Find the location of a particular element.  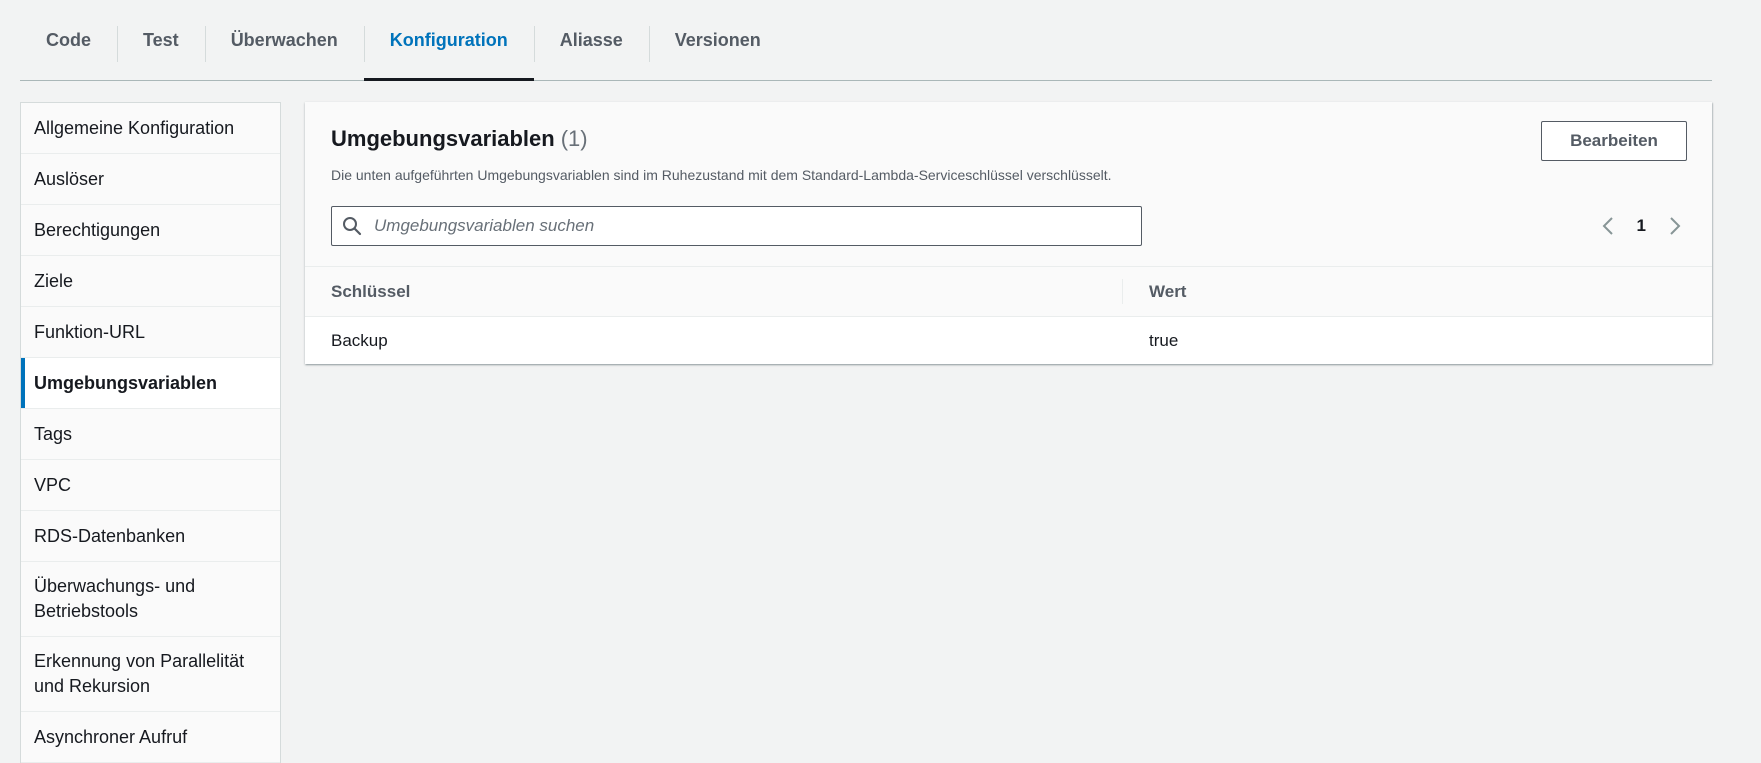

sidebar-item-tags: Tags is located at coordinates (150, 434).